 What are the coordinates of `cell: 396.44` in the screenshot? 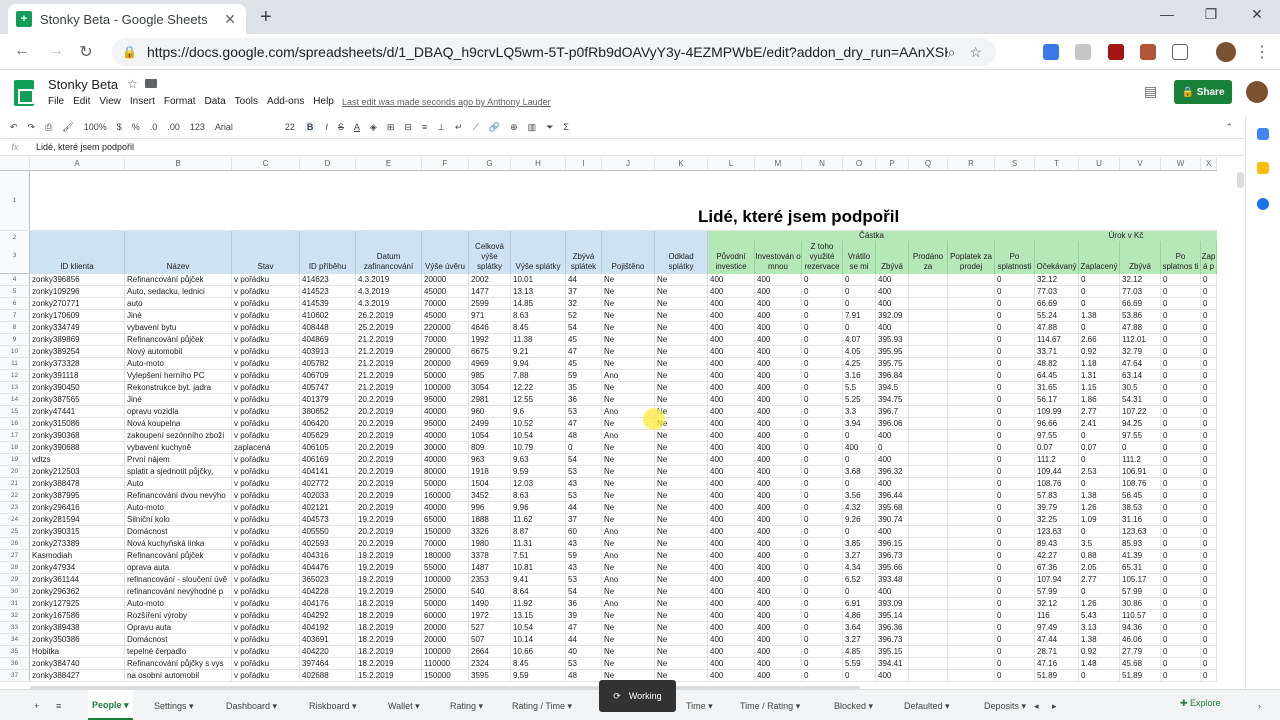 It's located at (892, 495).